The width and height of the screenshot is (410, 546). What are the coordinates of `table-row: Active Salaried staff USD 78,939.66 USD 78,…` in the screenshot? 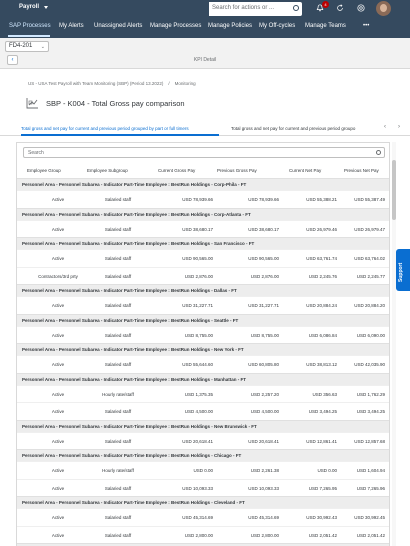 It's located at (203, 199).